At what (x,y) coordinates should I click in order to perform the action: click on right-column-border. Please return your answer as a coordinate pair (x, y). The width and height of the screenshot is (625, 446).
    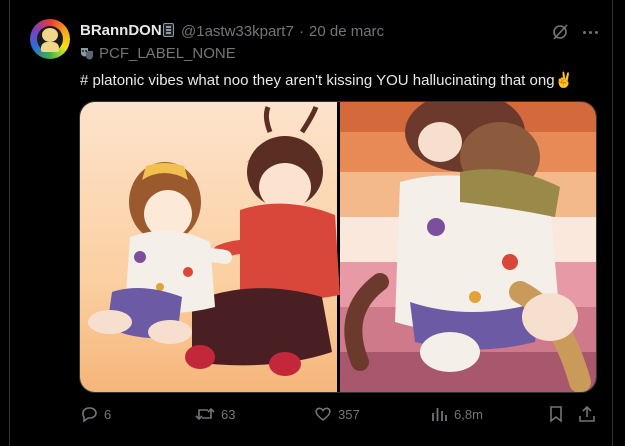
    Looking at the image, I should click on (612, 223).